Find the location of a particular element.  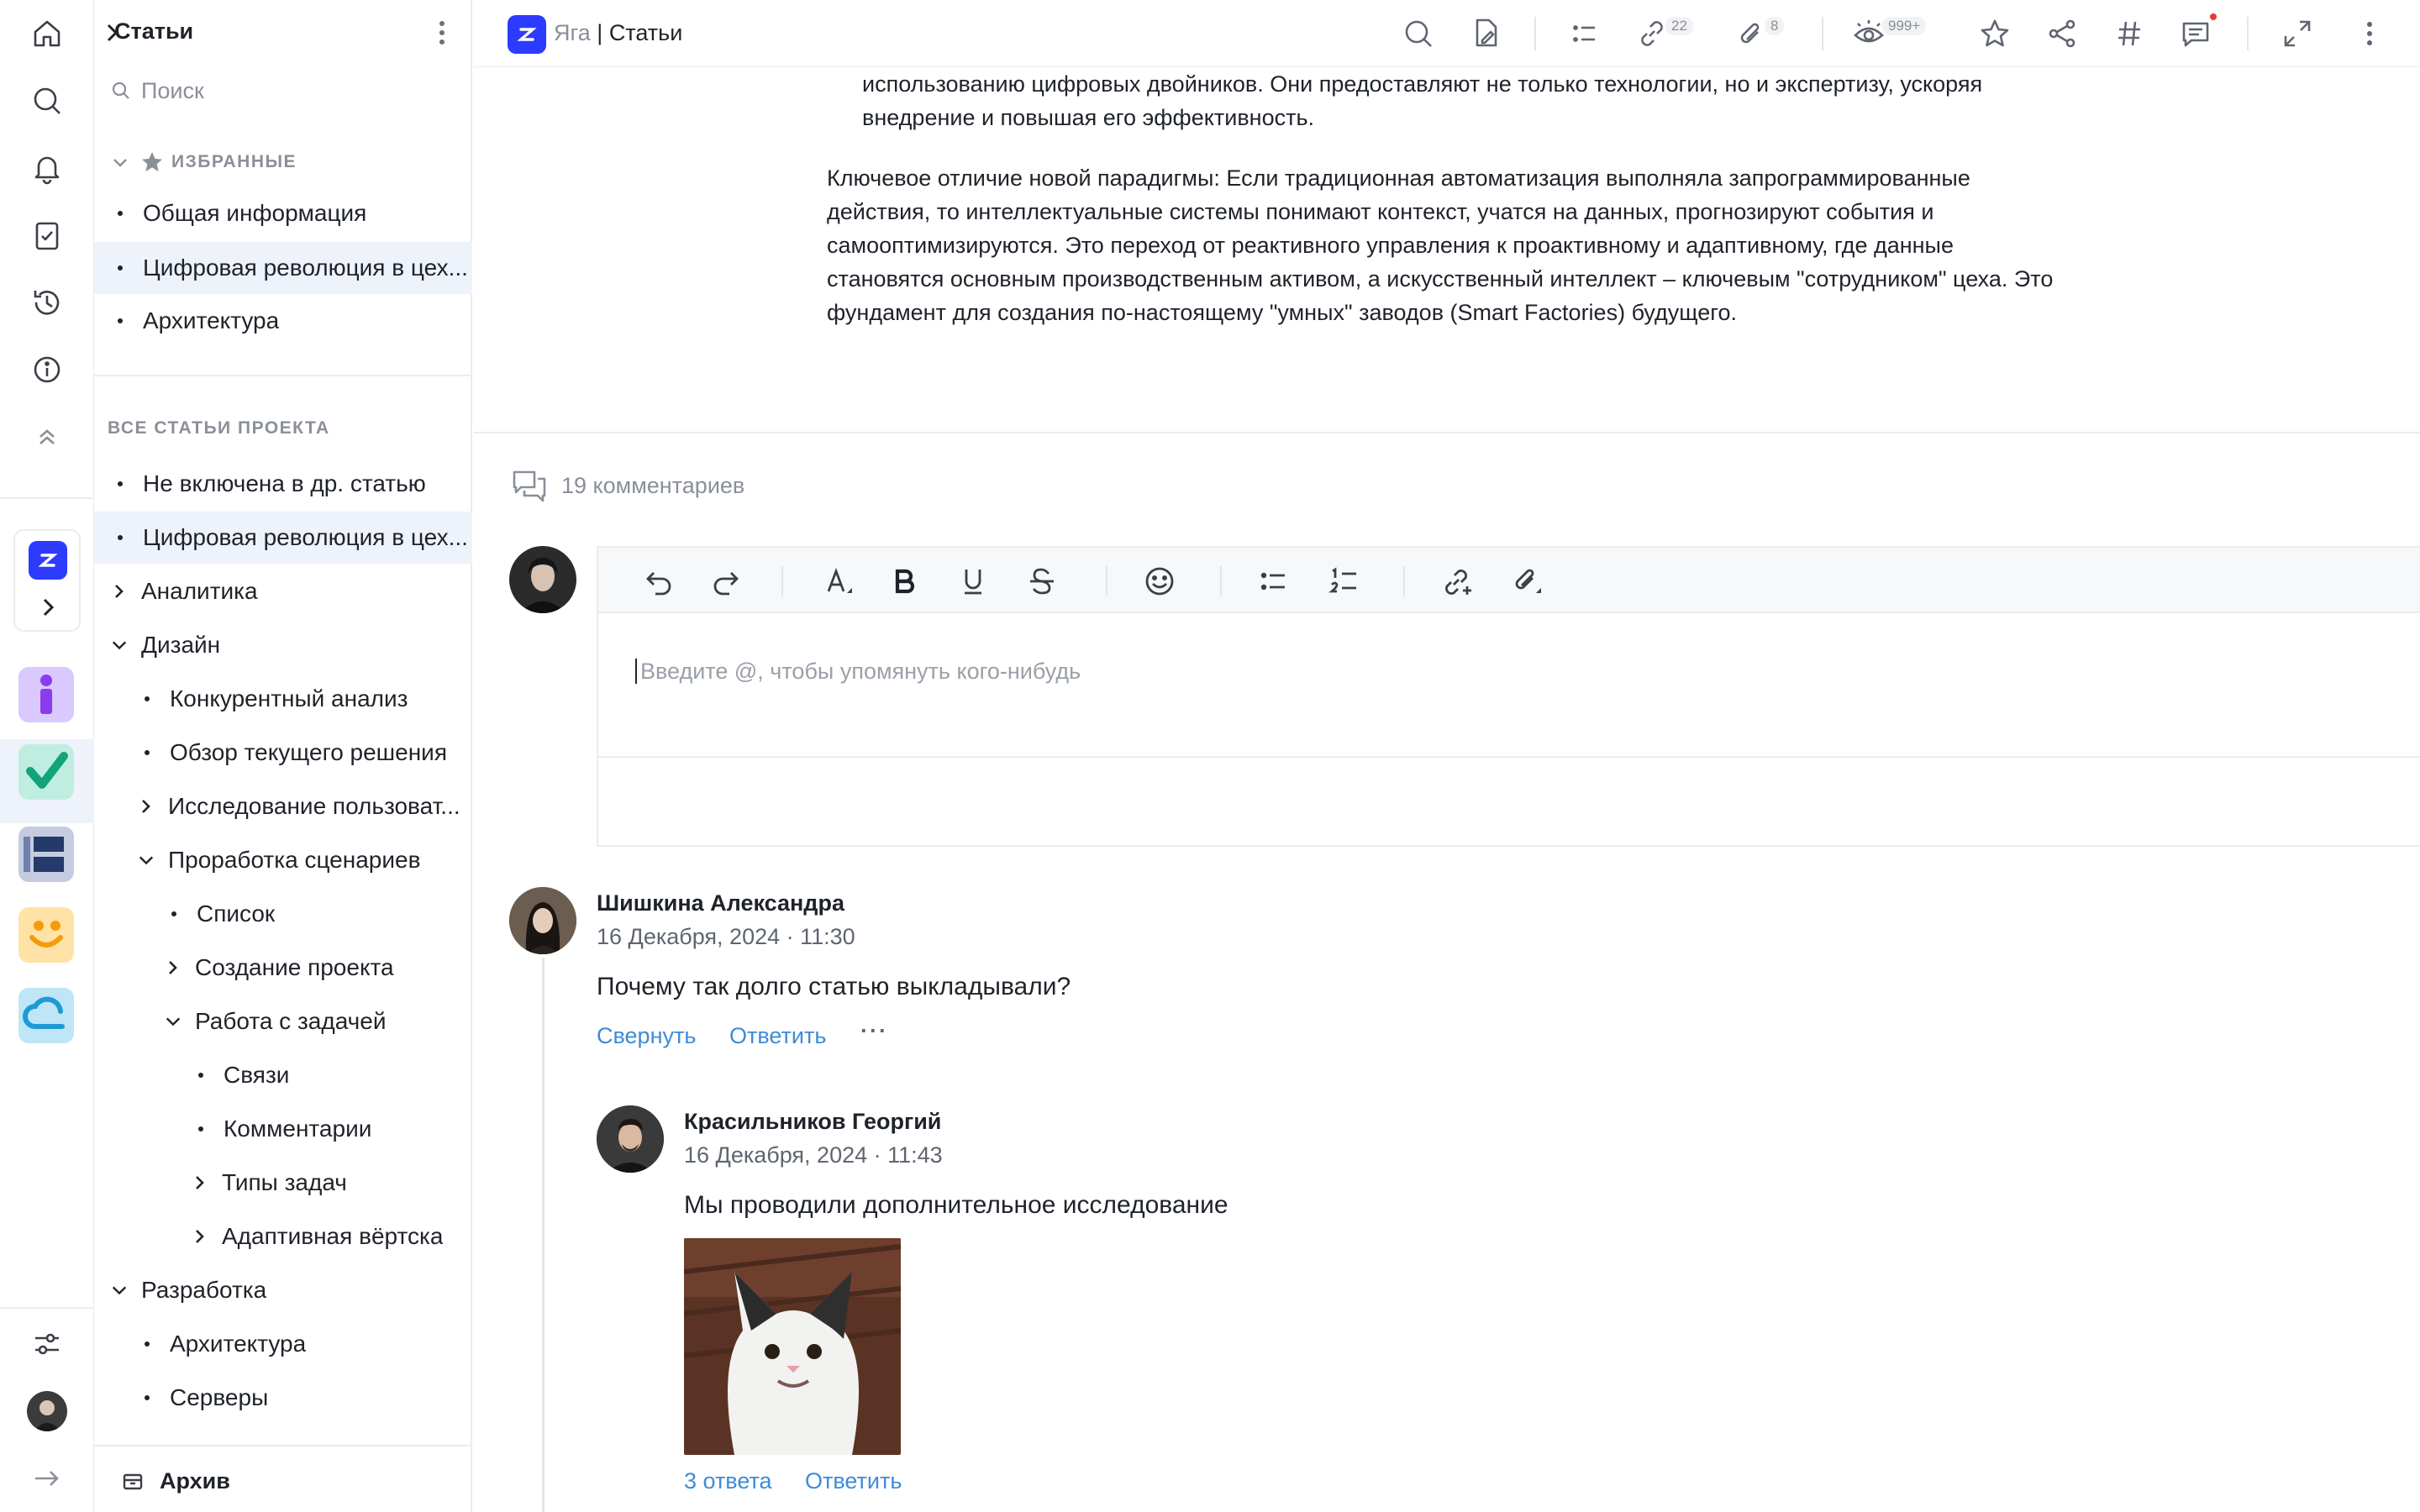

tree-item: Аналитика is located at coordinates (283, 591).